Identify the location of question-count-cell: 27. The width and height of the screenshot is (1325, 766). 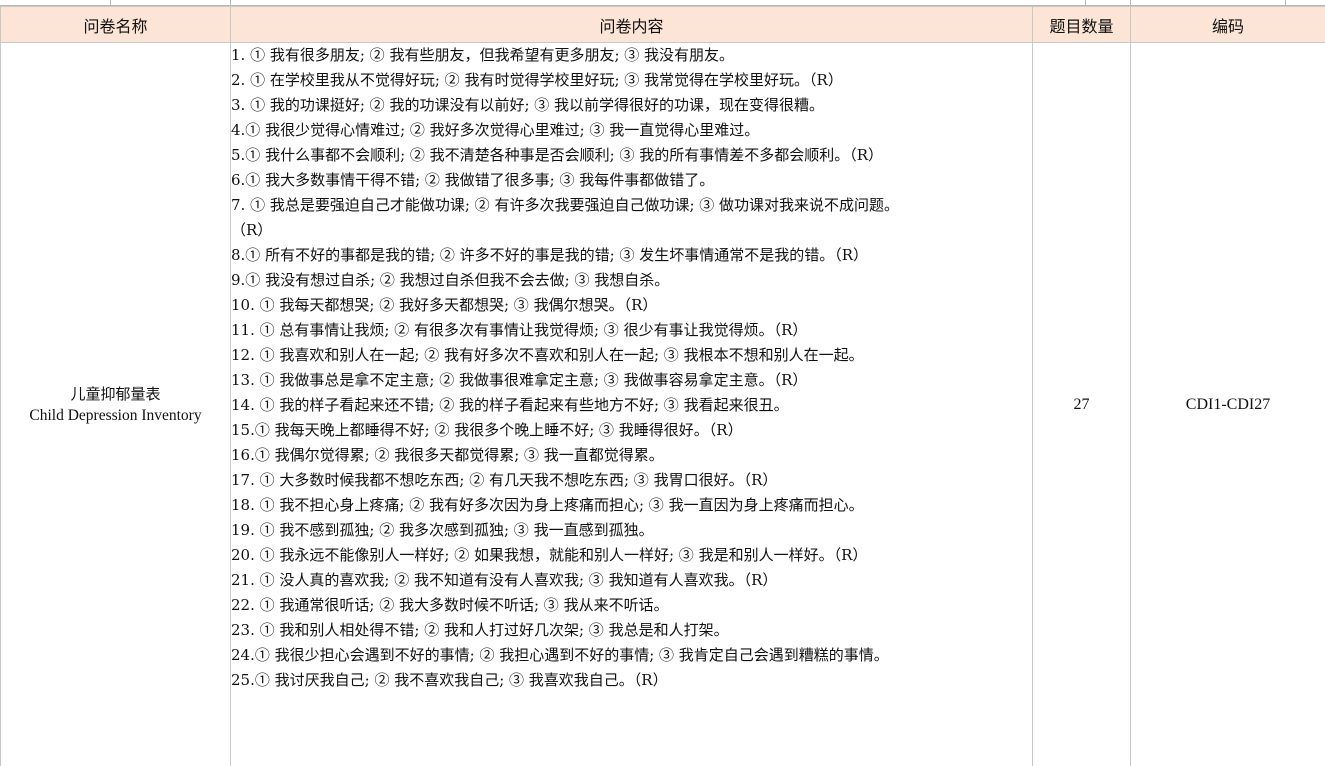
(1081, 404).